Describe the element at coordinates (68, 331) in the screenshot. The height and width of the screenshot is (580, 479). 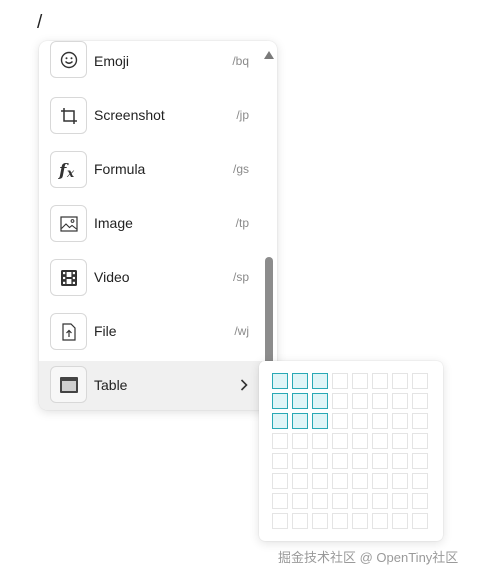
I see `file-upload-icon` at that location.